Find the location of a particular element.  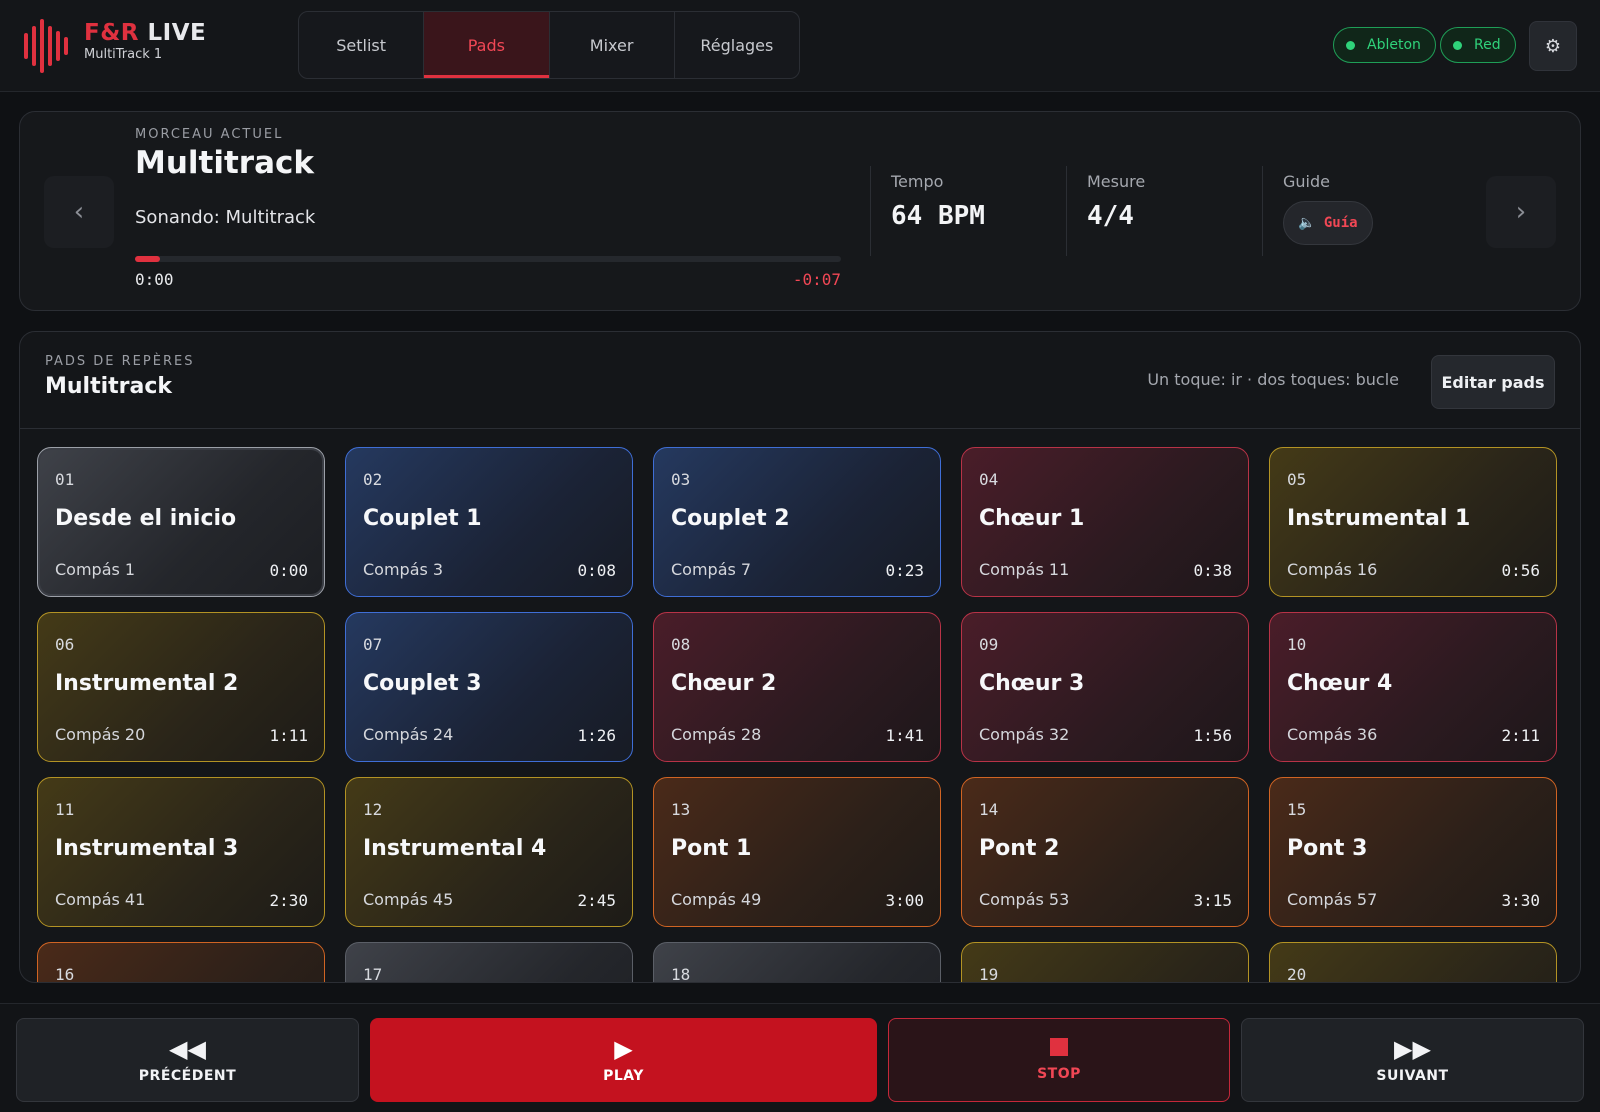

pad-bar: Compás 20 is located at coordinates (100, 734).